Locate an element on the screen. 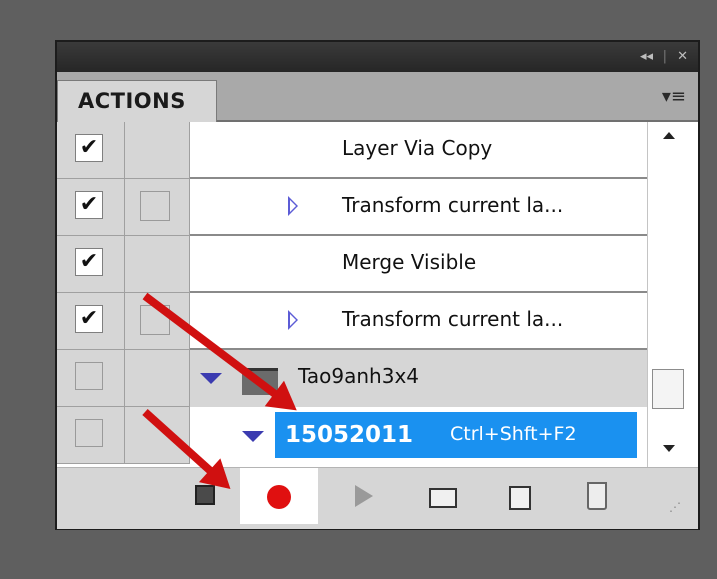  trash-icon is located at coordinates (597, 496).